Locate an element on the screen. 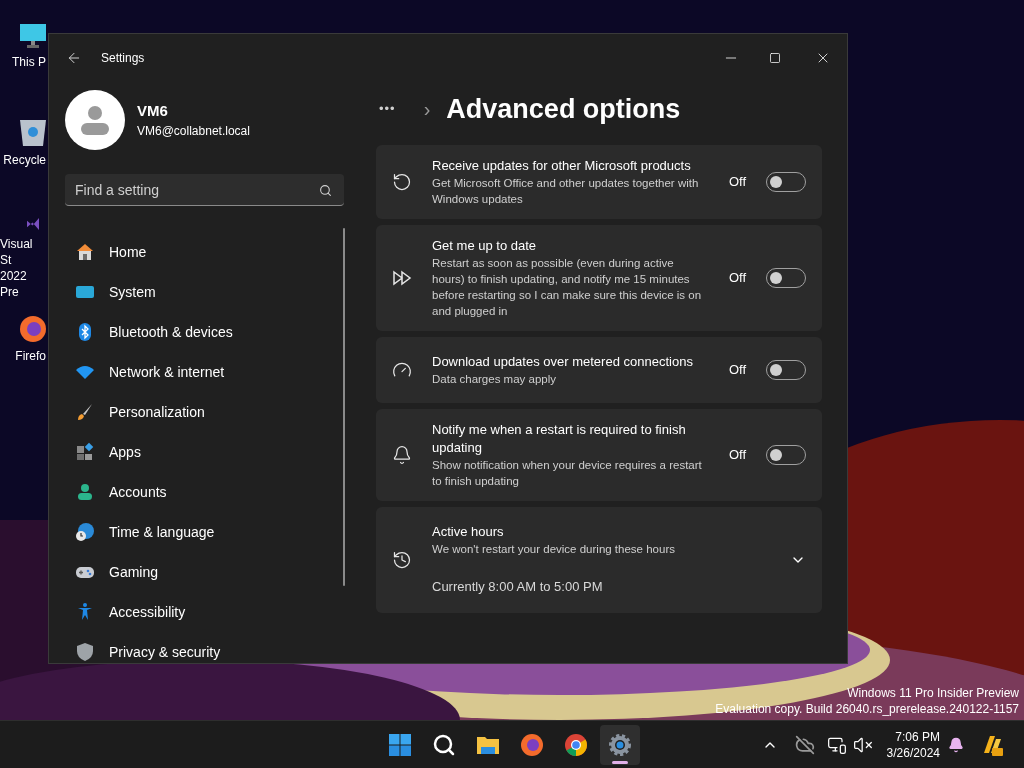 The image size is (1024, 768). desktop-icon-label: 2022 Pre is located at coordinates (23, 284).